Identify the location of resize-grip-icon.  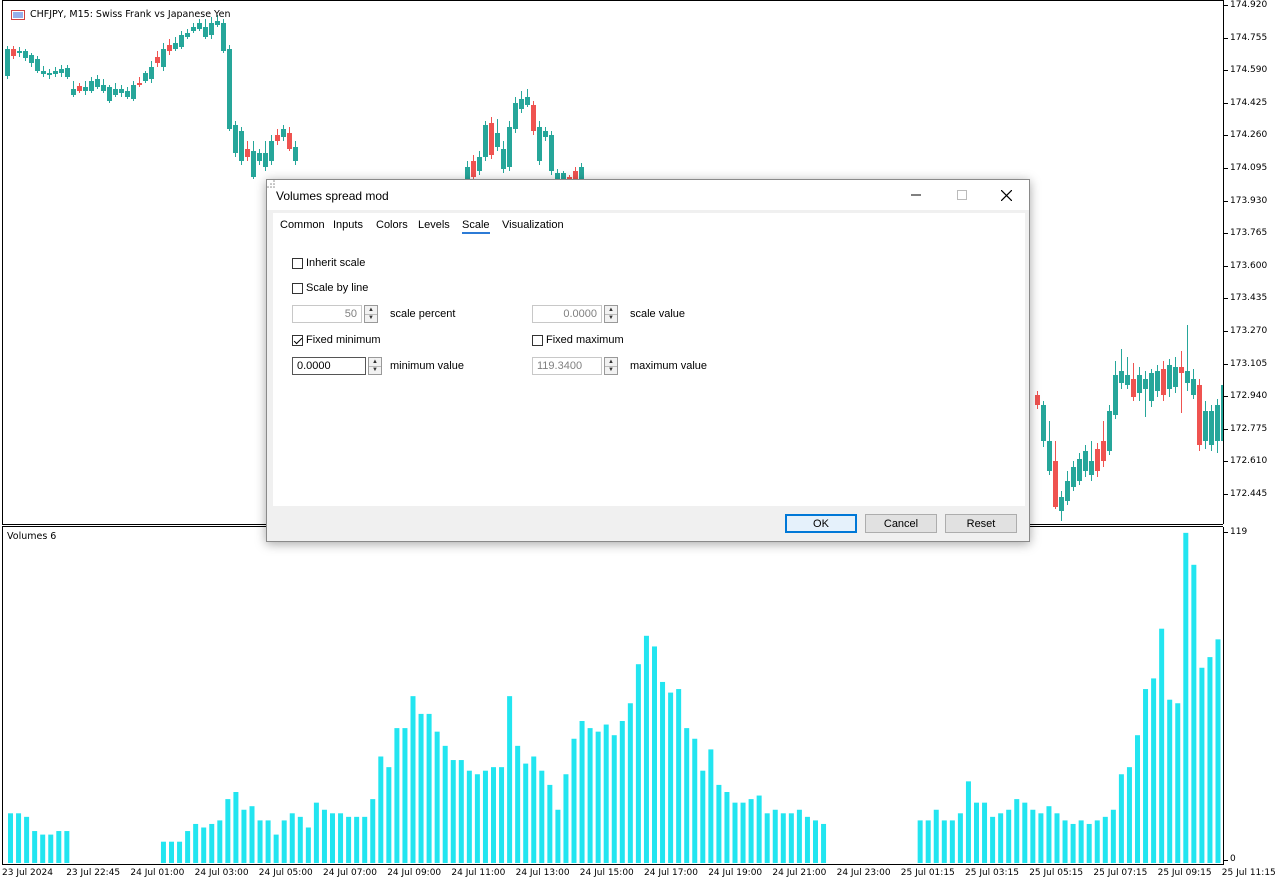
(271, 184).